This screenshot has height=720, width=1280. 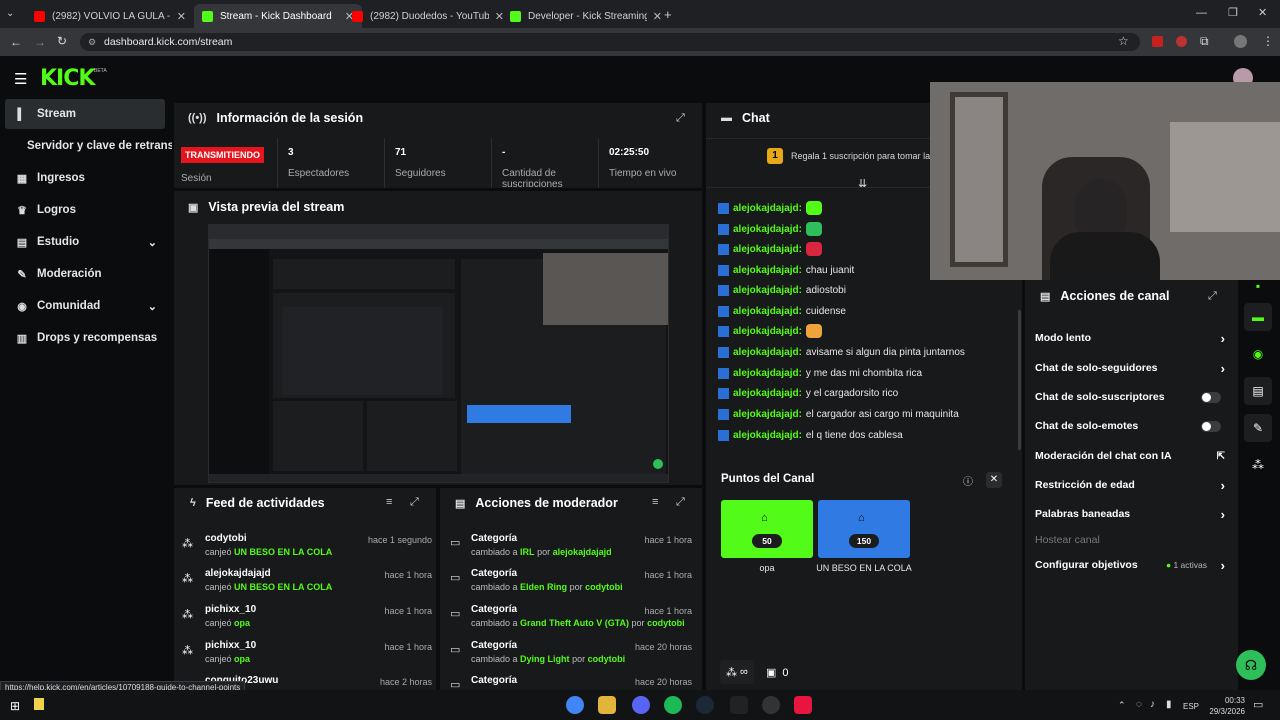 What do you see at coordinates (438, 353) in the screenshot?
I see `stream-preview-video` at bounding box center [438, 353].